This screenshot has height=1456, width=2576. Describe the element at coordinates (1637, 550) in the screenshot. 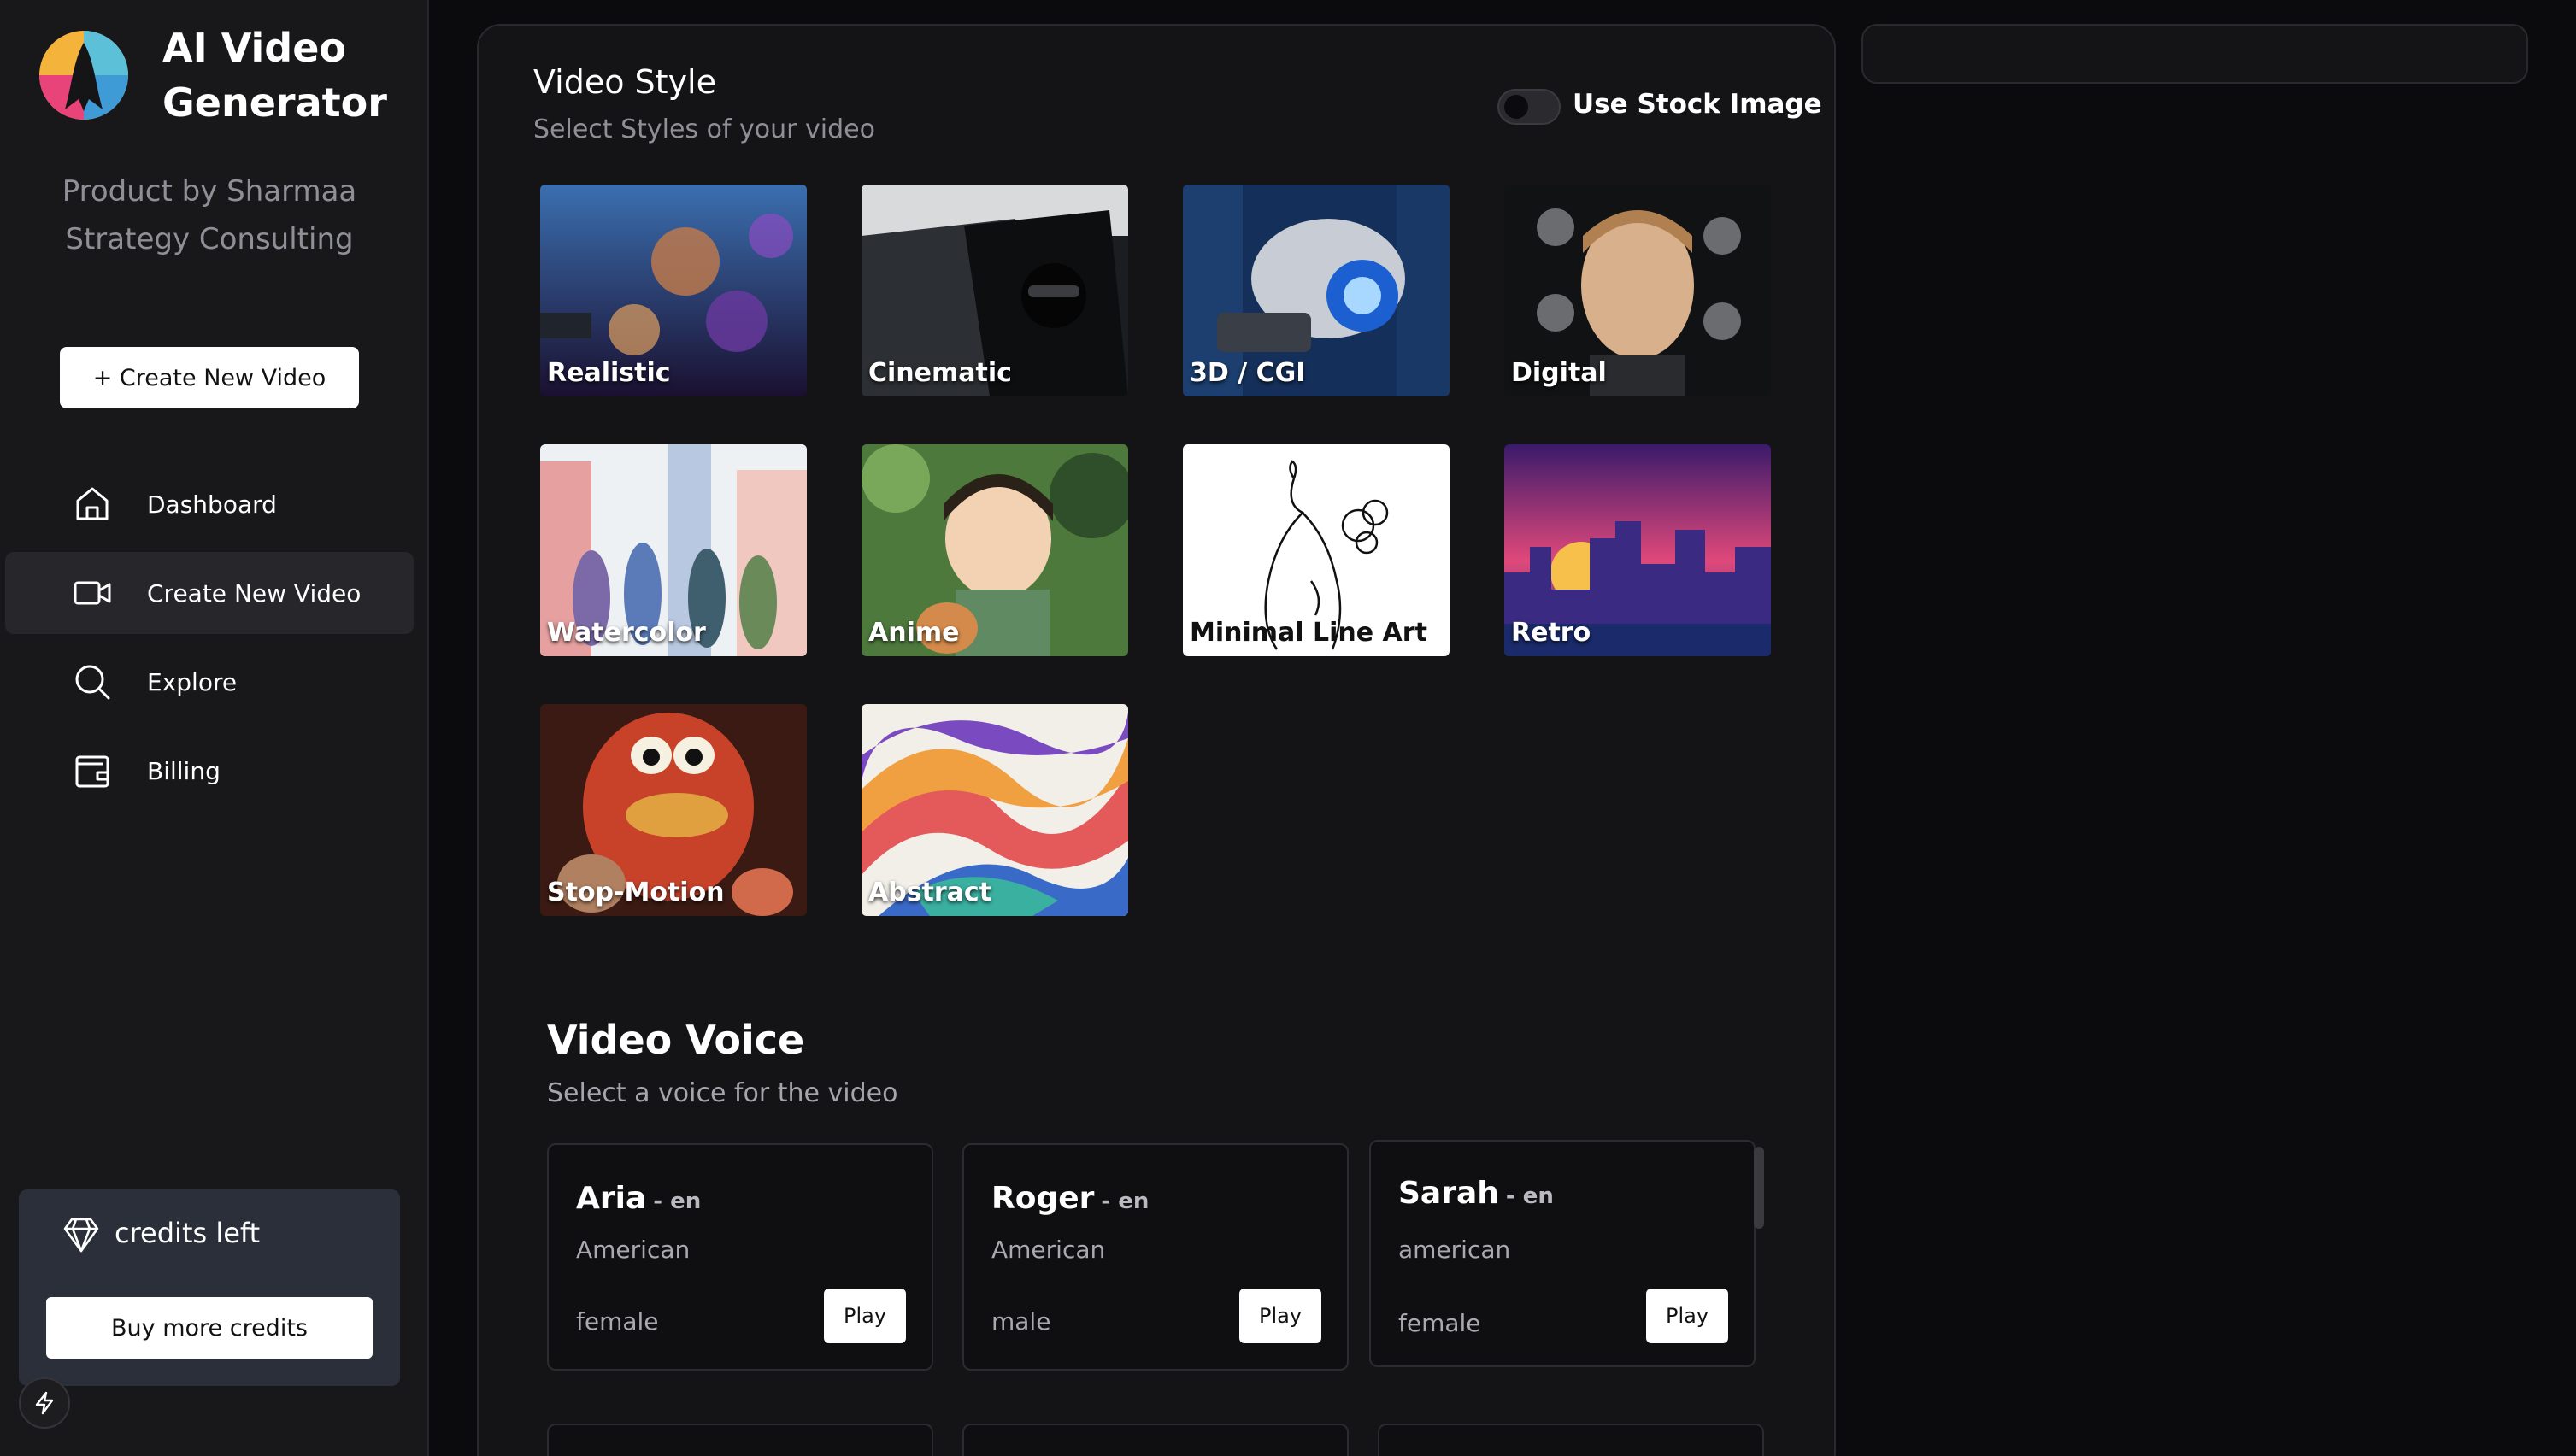

I see `style-card-retro: Retro` at that location.